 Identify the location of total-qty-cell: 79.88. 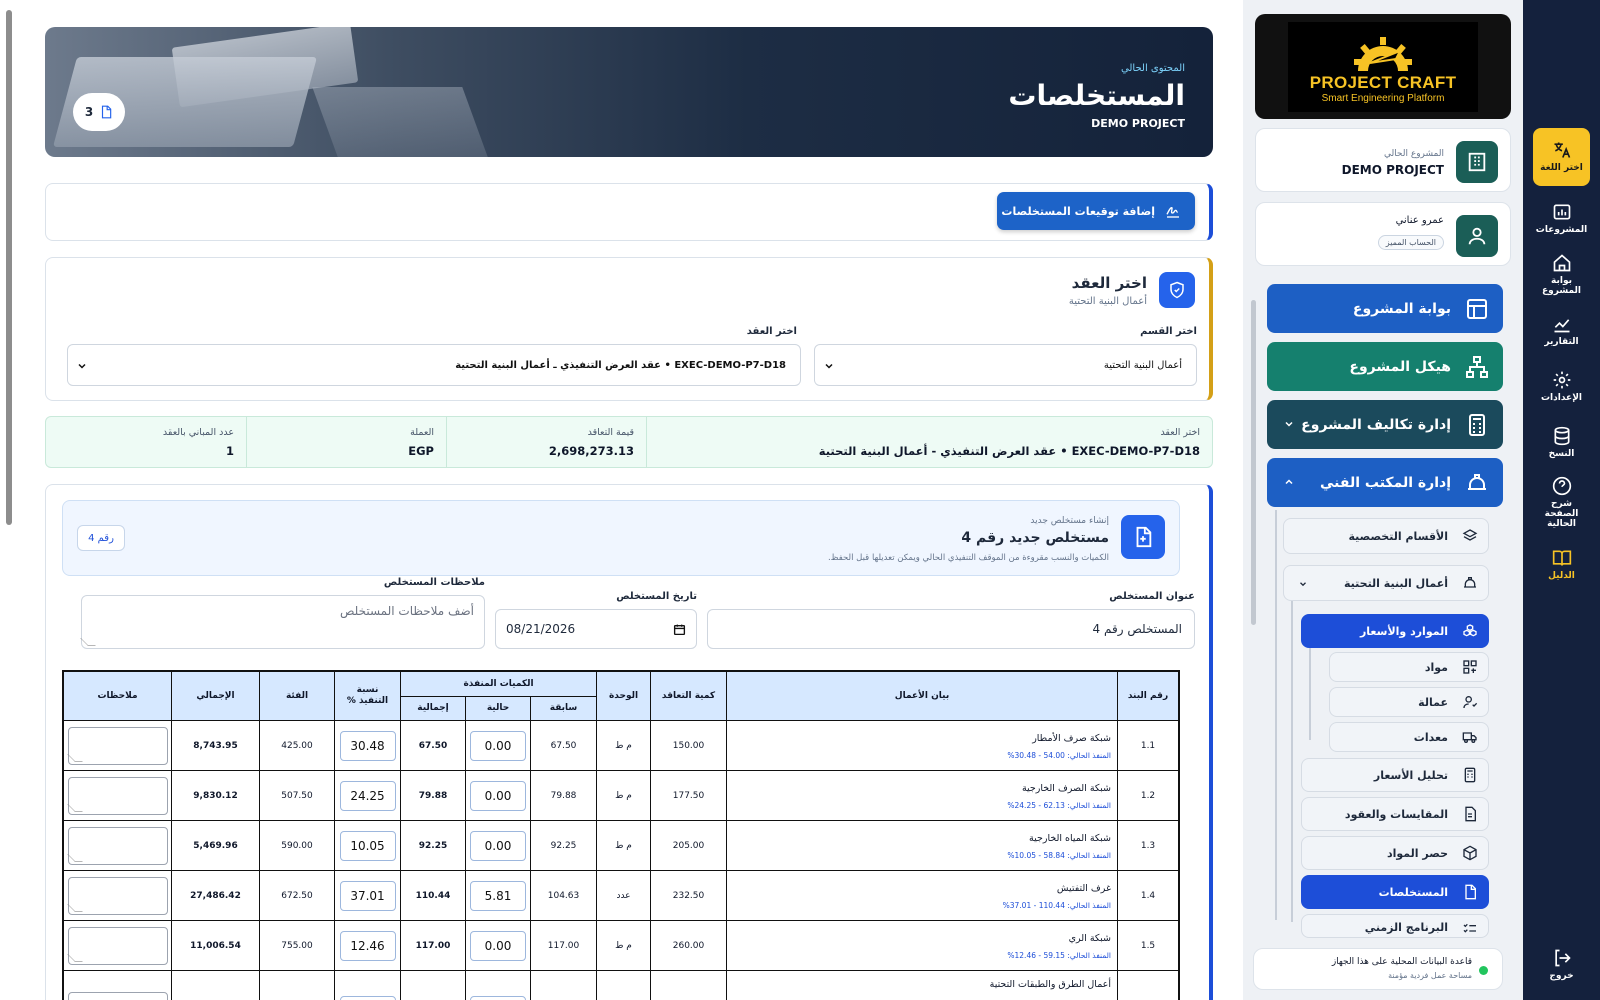
(433, 796).